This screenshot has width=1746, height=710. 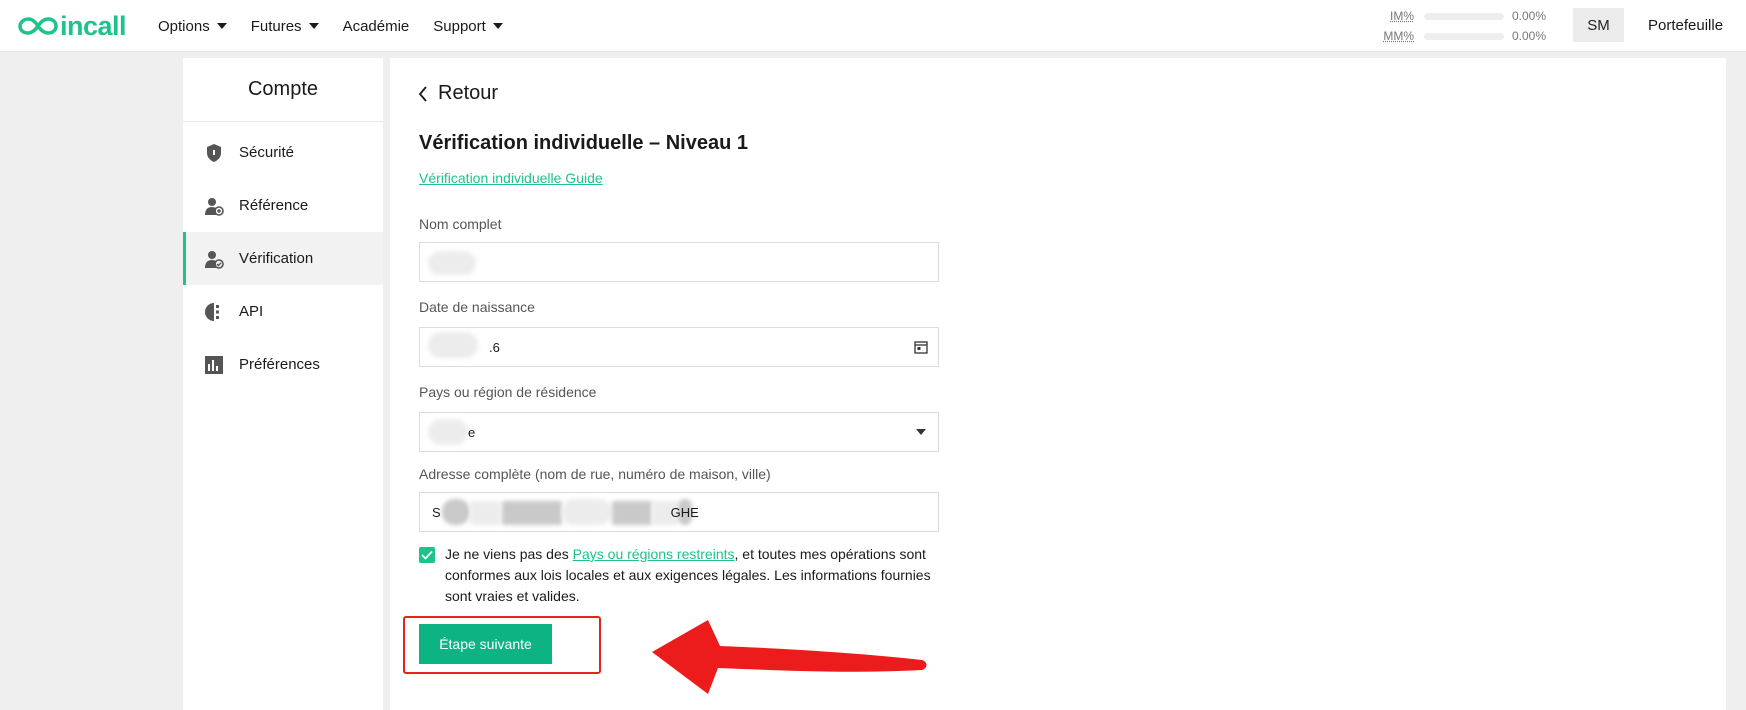 I want to click on sidebar-item-label: API, so click(x=251, y=311).